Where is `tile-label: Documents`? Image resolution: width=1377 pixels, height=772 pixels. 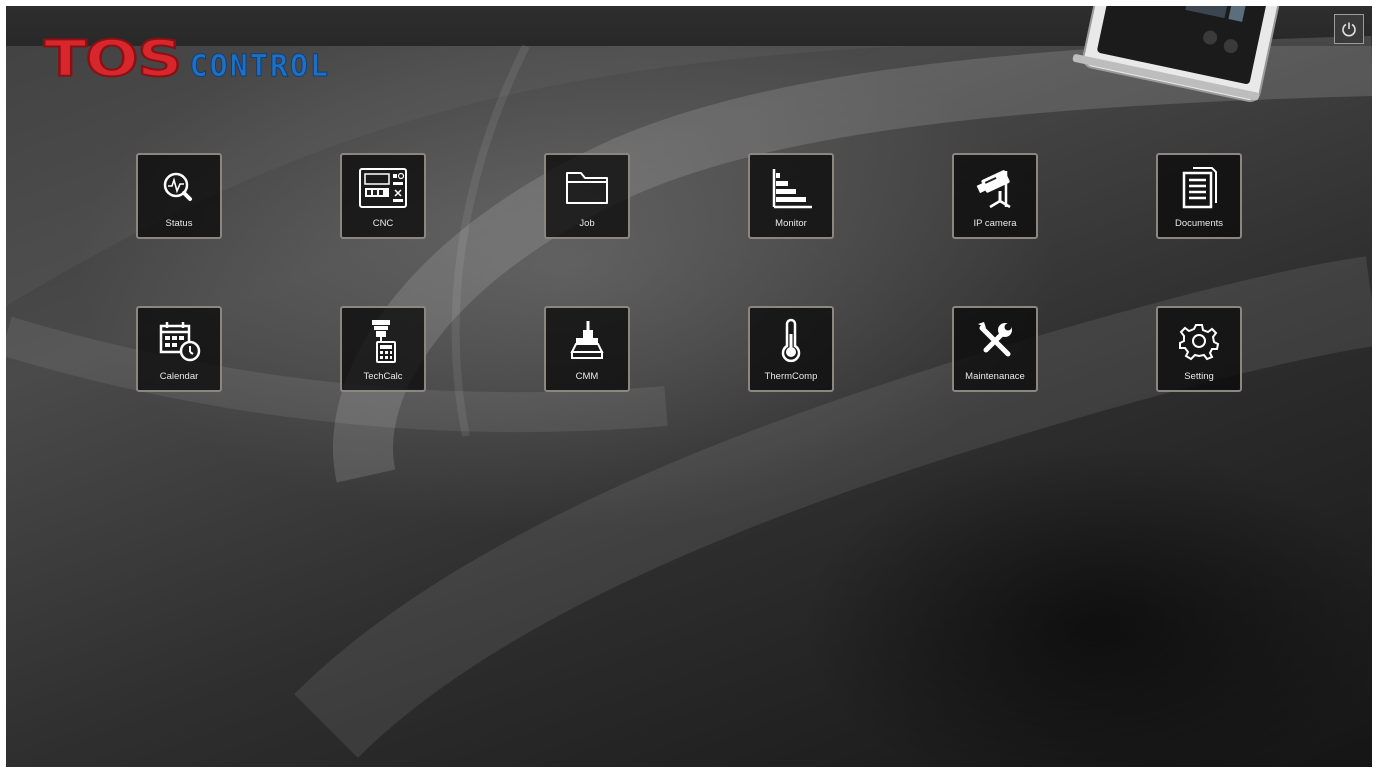 tile-label: Documents is located at coordinates (1199, 223).